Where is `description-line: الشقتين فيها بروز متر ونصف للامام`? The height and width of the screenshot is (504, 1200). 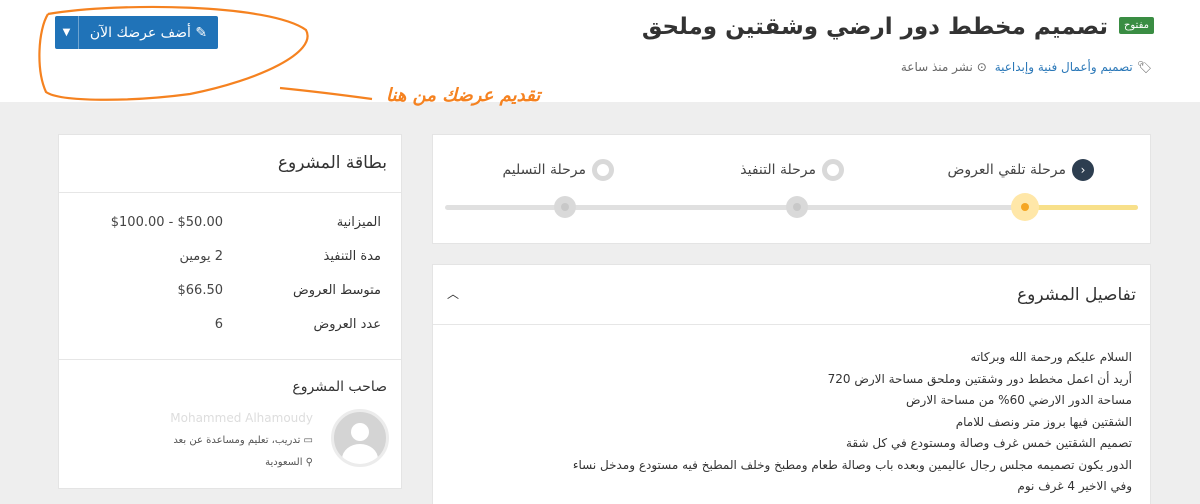
description-line: الشقتين فيها بروز متر ونصف للامام is located at coordinates (1043, 421).